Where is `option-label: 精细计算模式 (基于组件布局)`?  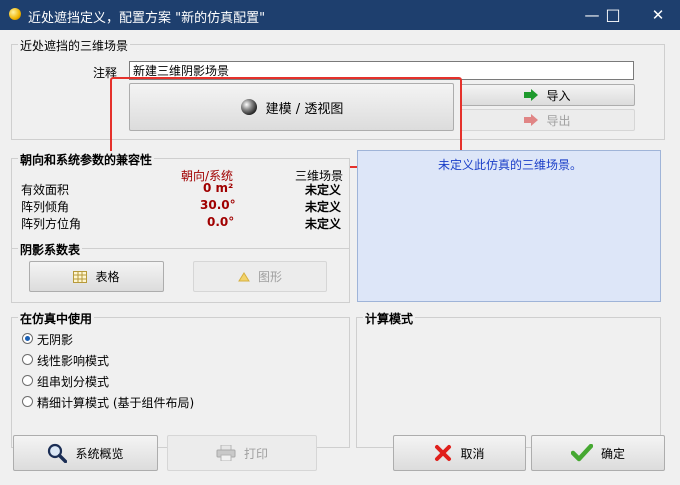
option-label: 精细计算模式 (基于组件布局) is located at coordinates (116, 403).